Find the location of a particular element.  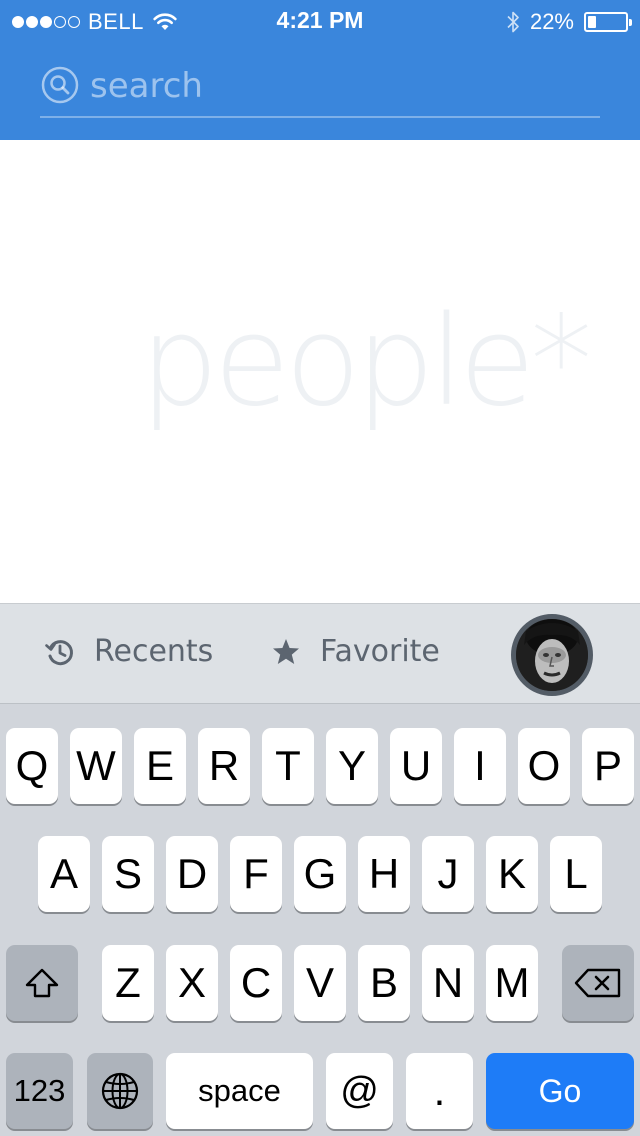

people-watermark-logo: people* is located at coordinates (366, 362).